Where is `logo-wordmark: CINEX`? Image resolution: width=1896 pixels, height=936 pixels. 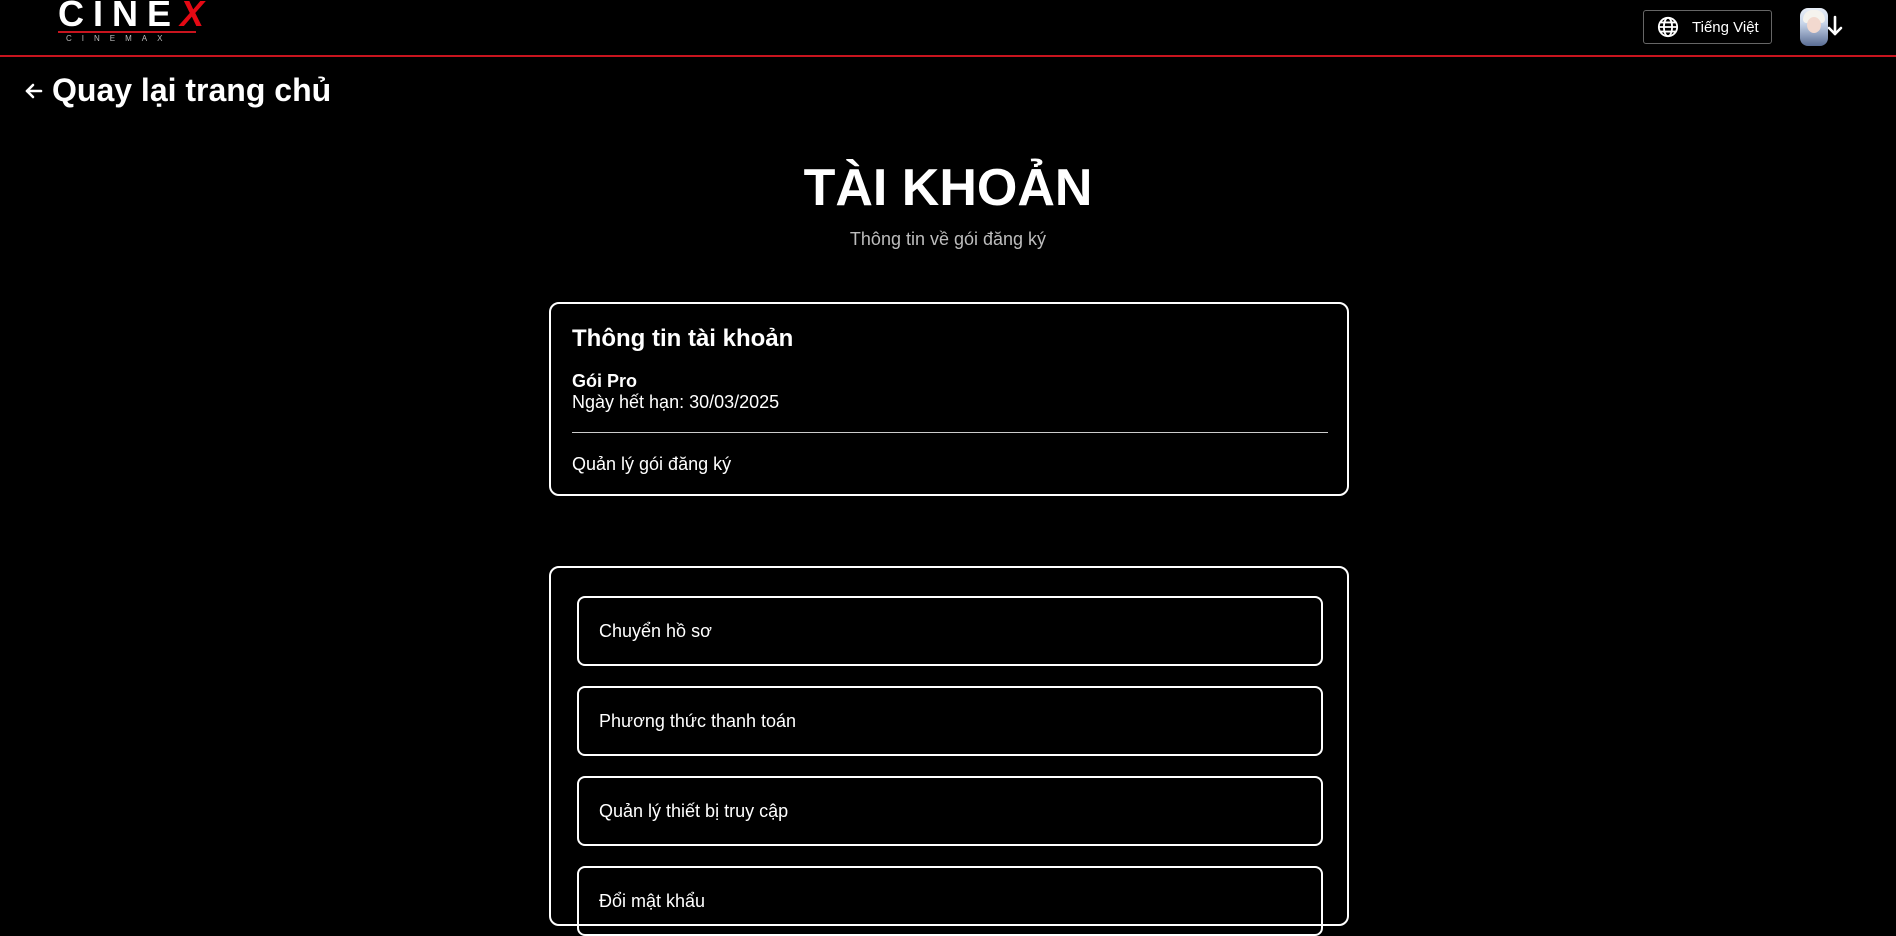
logo-wordmark: CINEX is located at coordinates (135, 16).